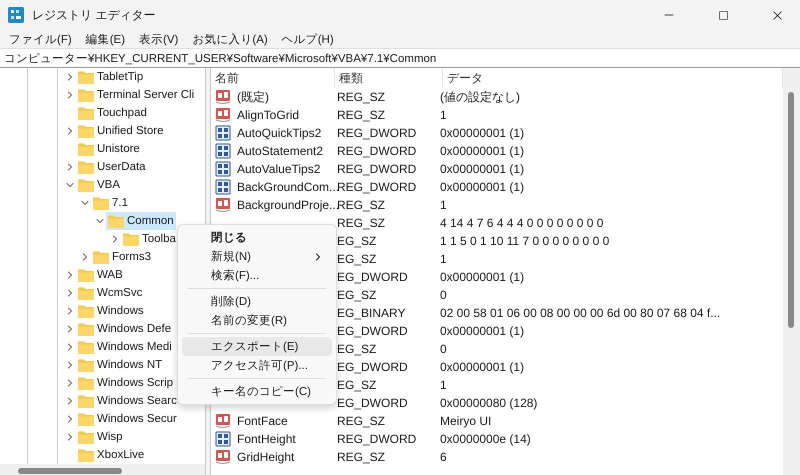  What do you see at coordinates (105, 39) in the screenshot?
I see `menu-item: 編集(E)` at bounding box center [105, 39].